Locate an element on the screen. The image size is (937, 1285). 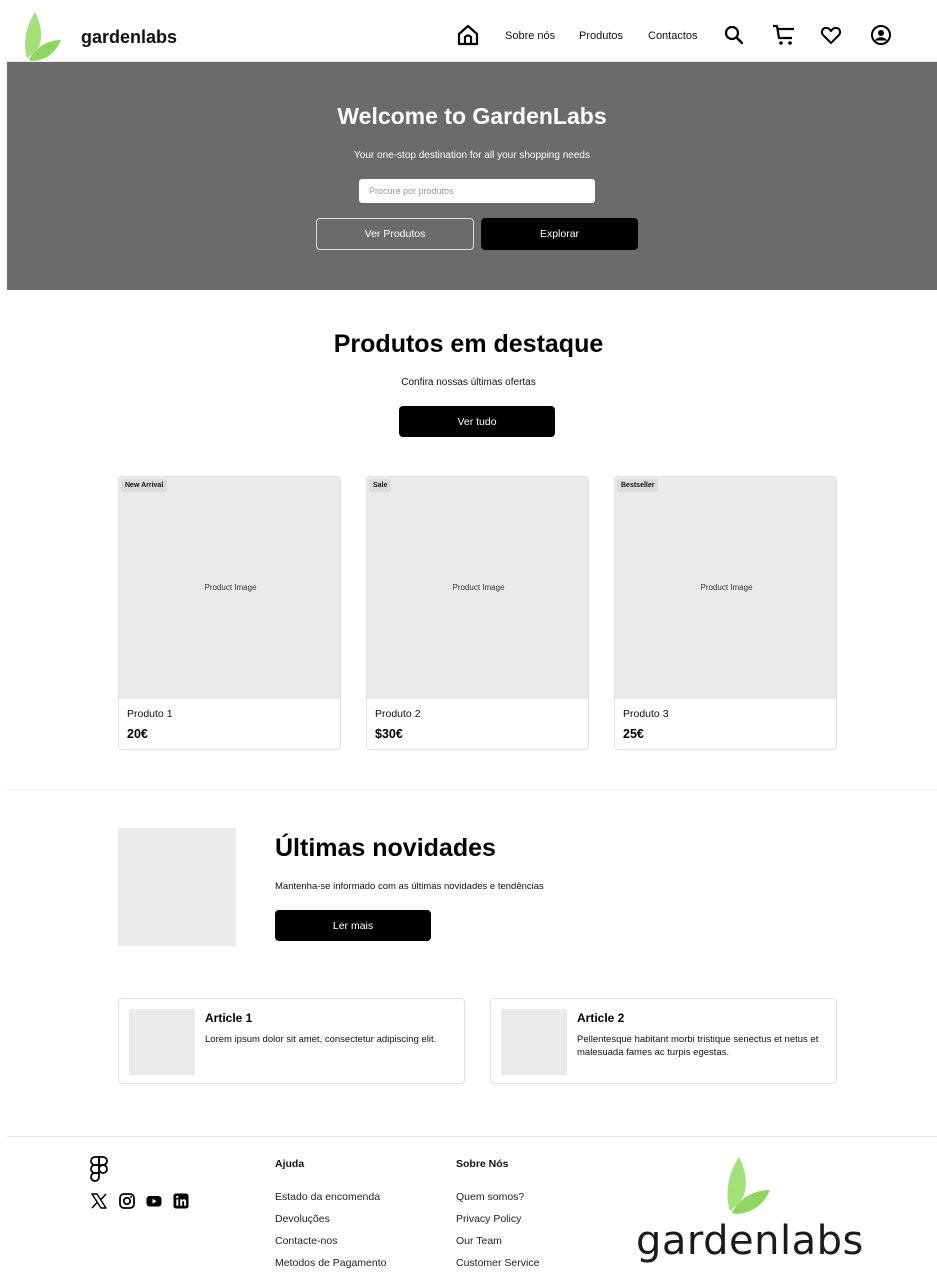
product-search-input is located at coordinates (477, 191).